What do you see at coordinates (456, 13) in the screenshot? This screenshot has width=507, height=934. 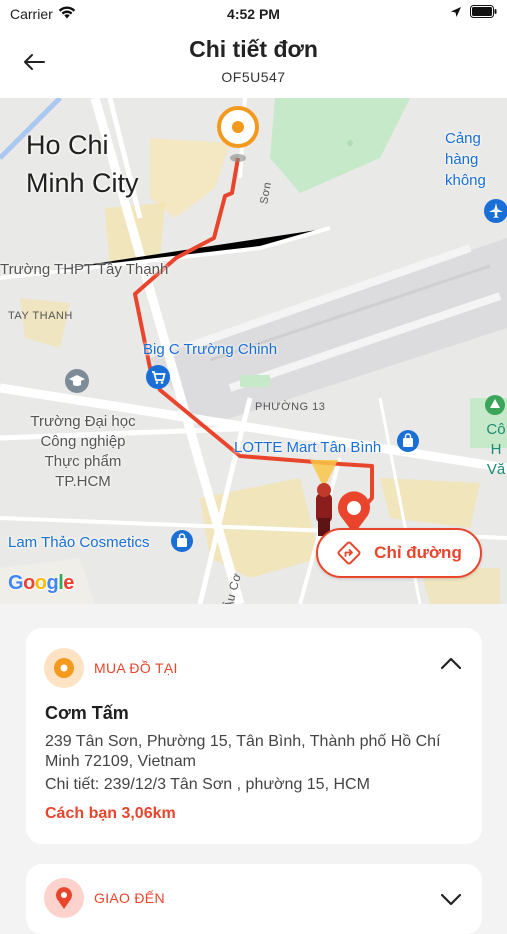 I see `location-arrow-icon` at bounding box center [456, 13].